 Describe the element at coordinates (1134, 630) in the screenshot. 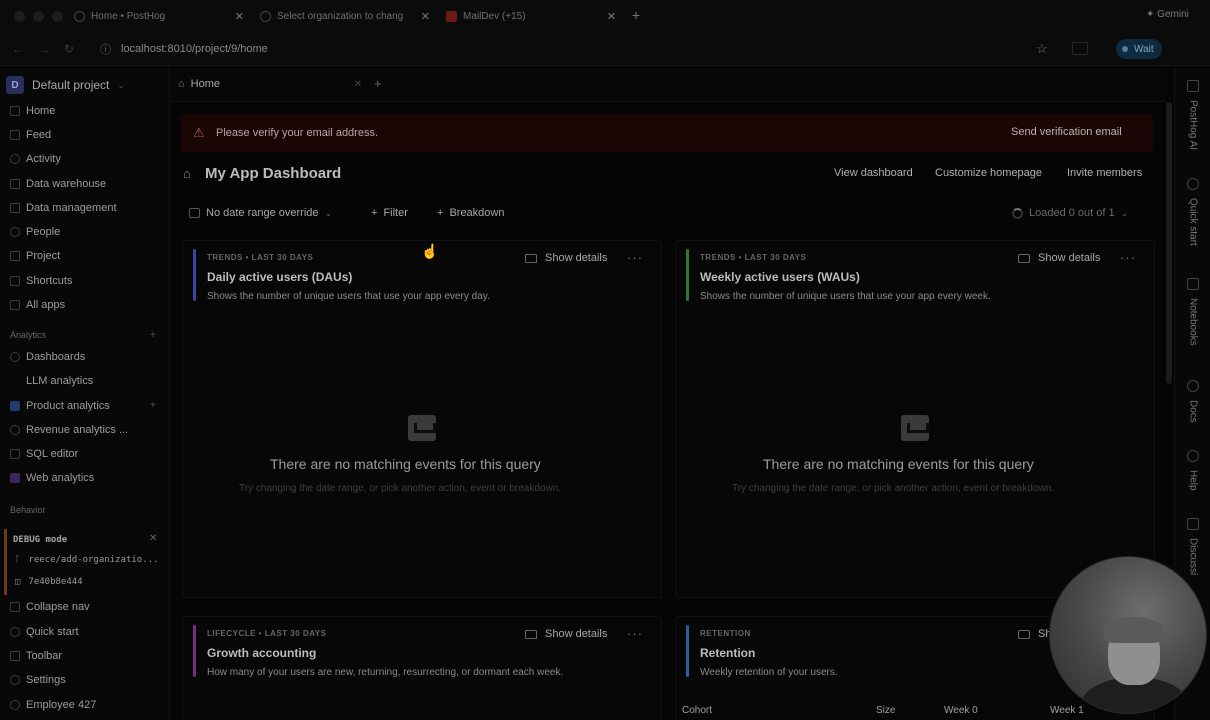

I see `presenter-hair` at that location.